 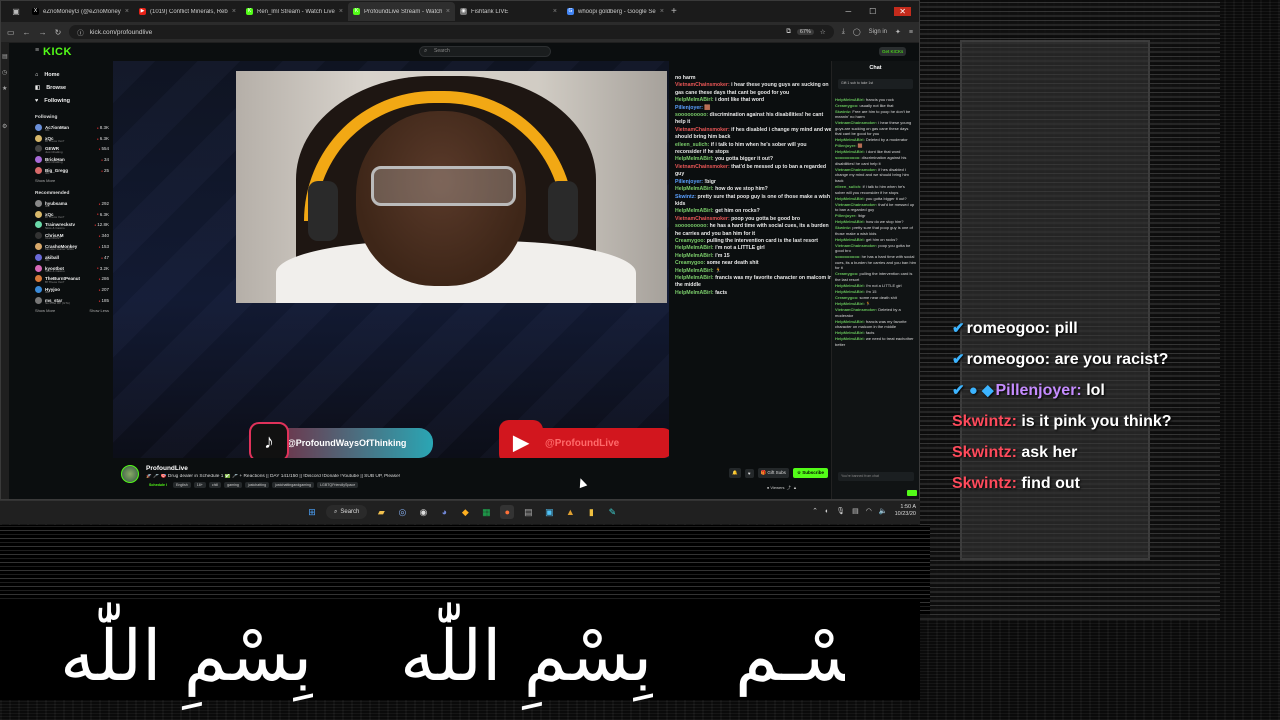 What do you see at coordinates (59, 268) in the screenshot?
I see `channel-item: kyootbotSlots & Casino3.2K` at bounding box center [59, 268].